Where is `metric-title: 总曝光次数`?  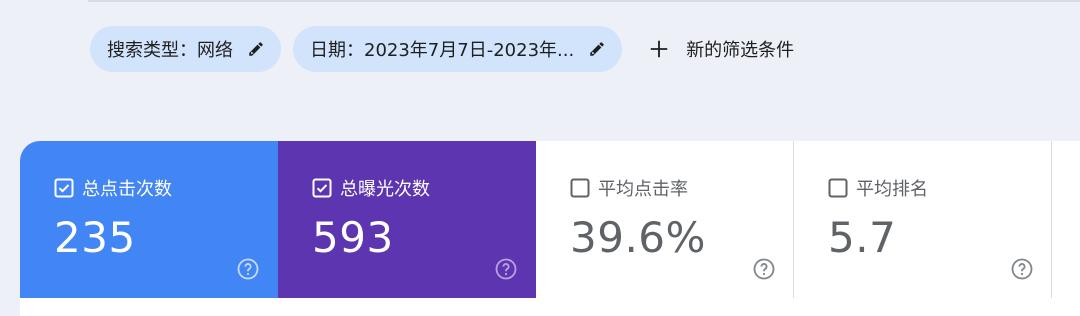 metric-title: 总曝光次数 is located at coordinates (385, 189).